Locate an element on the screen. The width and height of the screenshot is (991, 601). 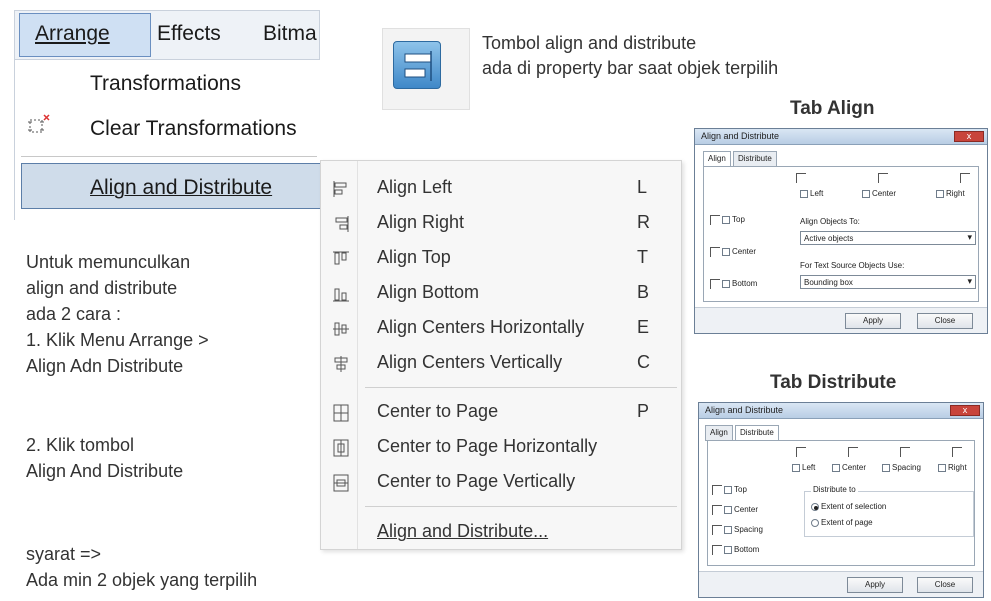
align-bottom-icon is located at coordinates (341, 295).